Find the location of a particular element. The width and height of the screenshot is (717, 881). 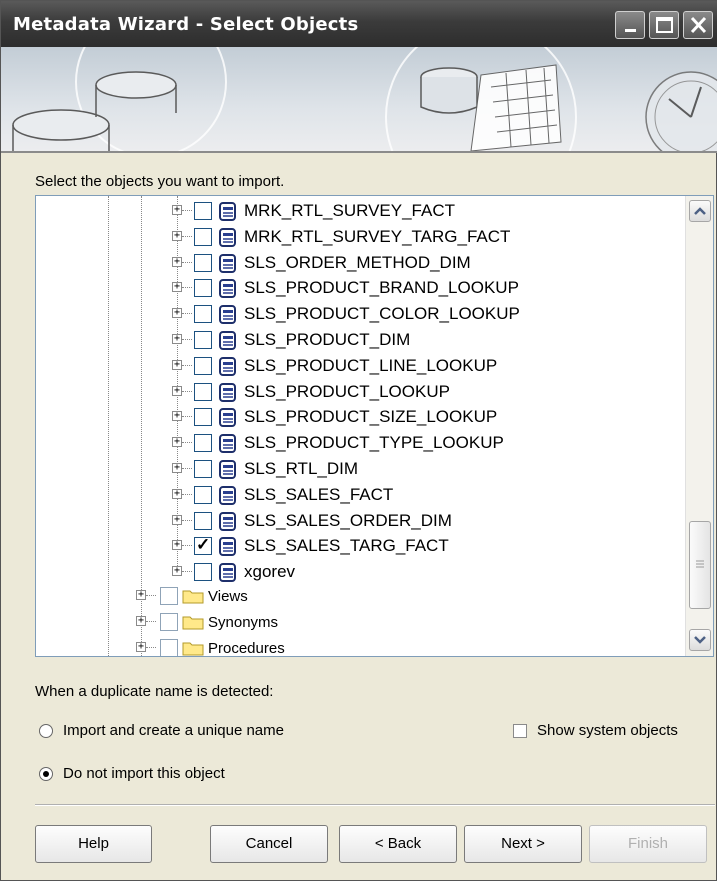

tree-table-row: + SLS_PRODUCT_LINE_LOOKUP is located at coordinates (356, 366).